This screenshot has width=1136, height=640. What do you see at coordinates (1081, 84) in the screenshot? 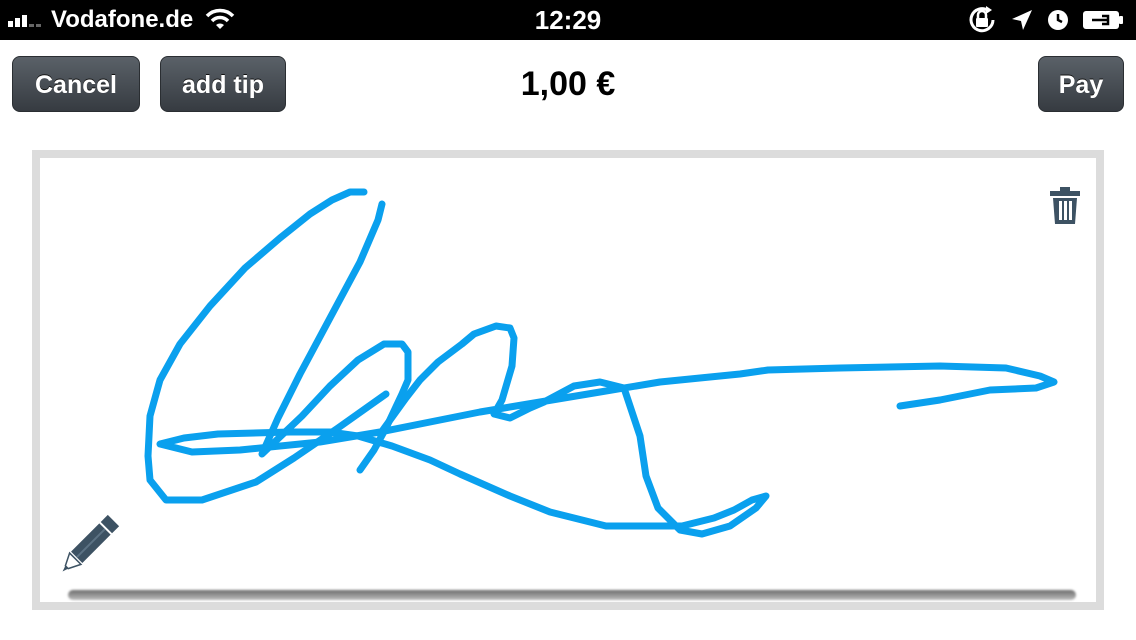
I see `pay-button: Pay` at bounding box center [1081, 84].